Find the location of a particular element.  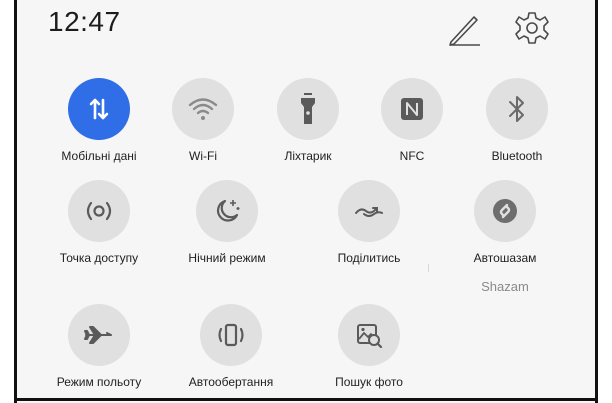

tile-mobile-data: Мобільні дані is located at coordinates (99, 120).